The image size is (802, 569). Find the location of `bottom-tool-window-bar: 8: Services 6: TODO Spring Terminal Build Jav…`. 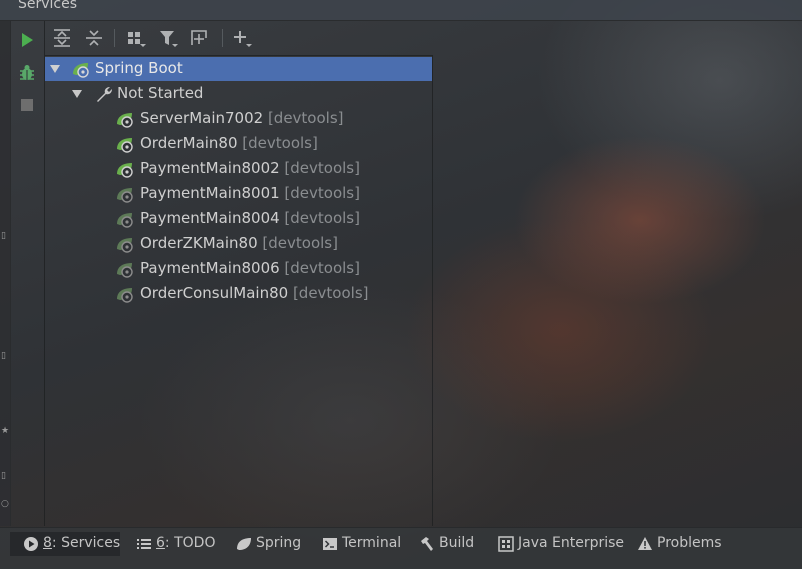

bottom-tool-window-bar: 8: Services 6: TODO Spring Terminal Build Jav… is located at coordinates (401, 548).